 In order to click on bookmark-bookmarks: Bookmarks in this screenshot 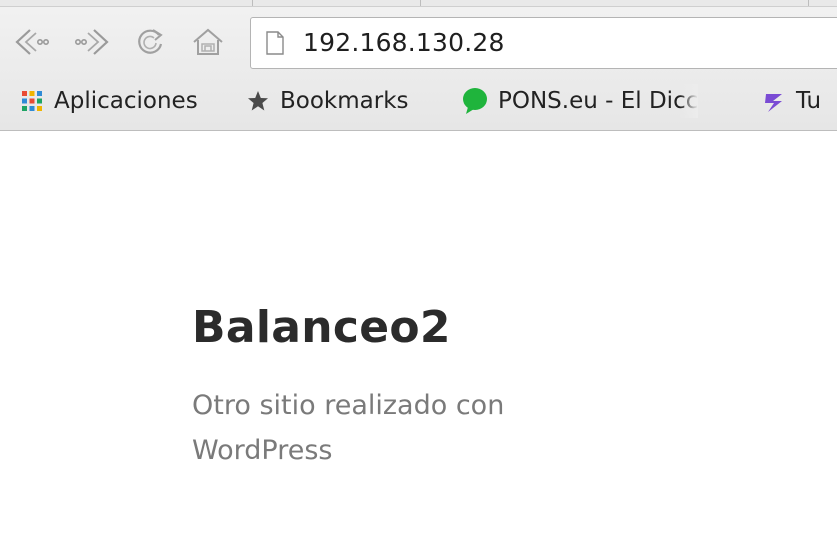, I will do `click(327, 101)`.